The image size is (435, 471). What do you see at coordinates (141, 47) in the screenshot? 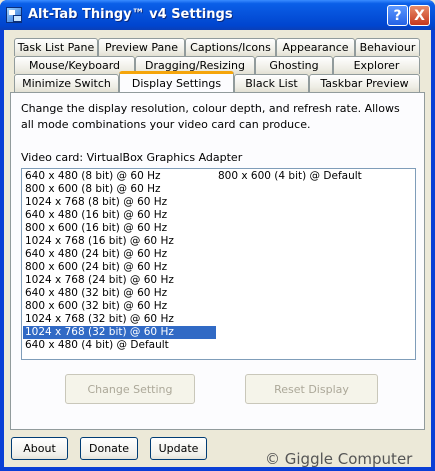
I see `tab-preview-pane: Preview Pane` at bounding box center [141, 47].